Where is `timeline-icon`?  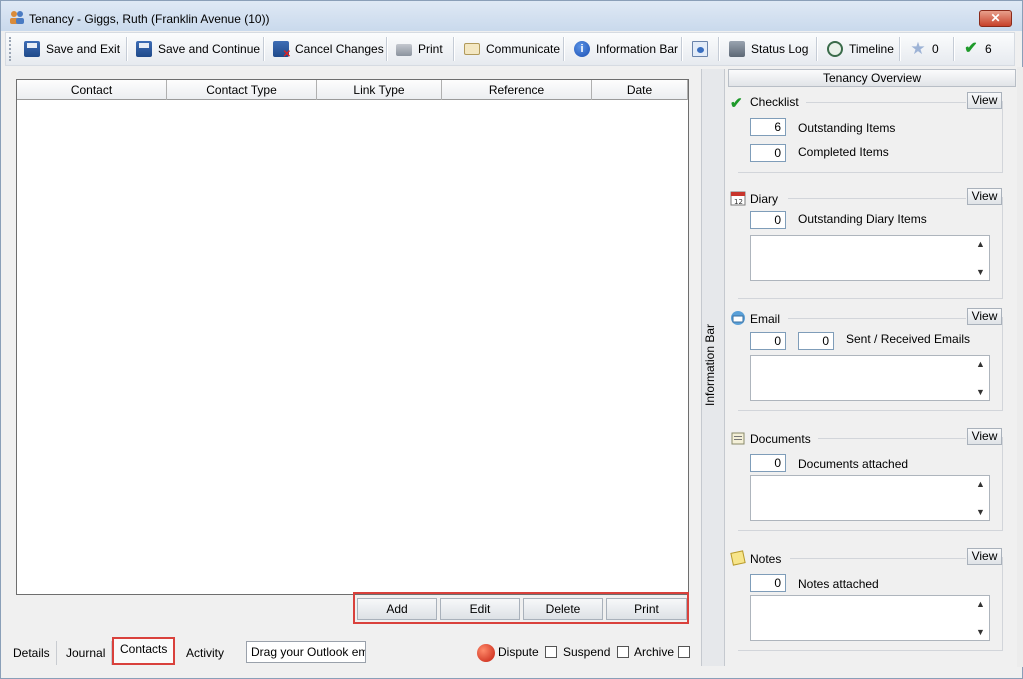
timeline-icon is located at coordinates (835, 49).